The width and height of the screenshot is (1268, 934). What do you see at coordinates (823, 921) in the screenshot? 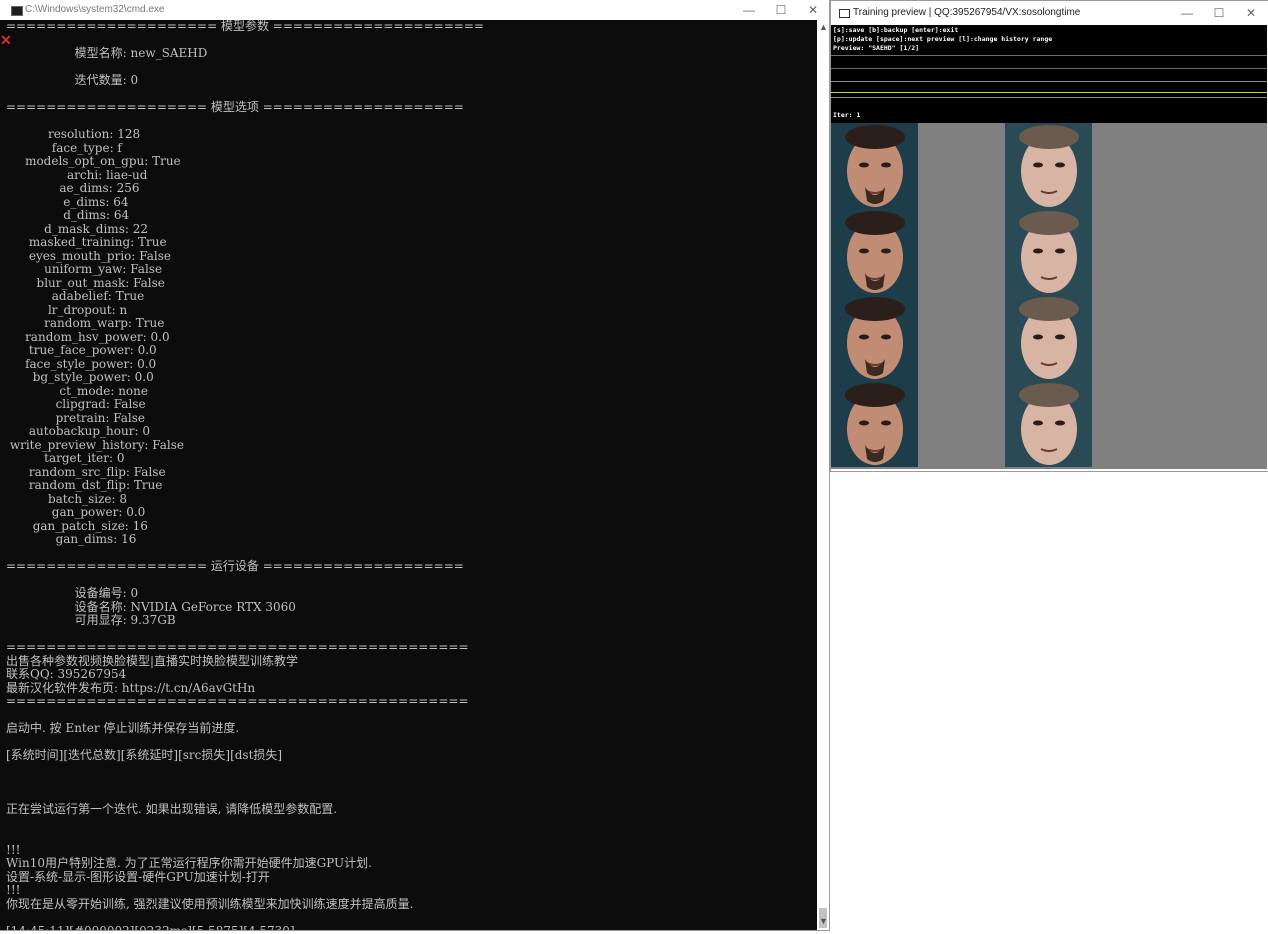
I see `scroll-down-arrow-icon: ▼` at bounding box center [823, 921].